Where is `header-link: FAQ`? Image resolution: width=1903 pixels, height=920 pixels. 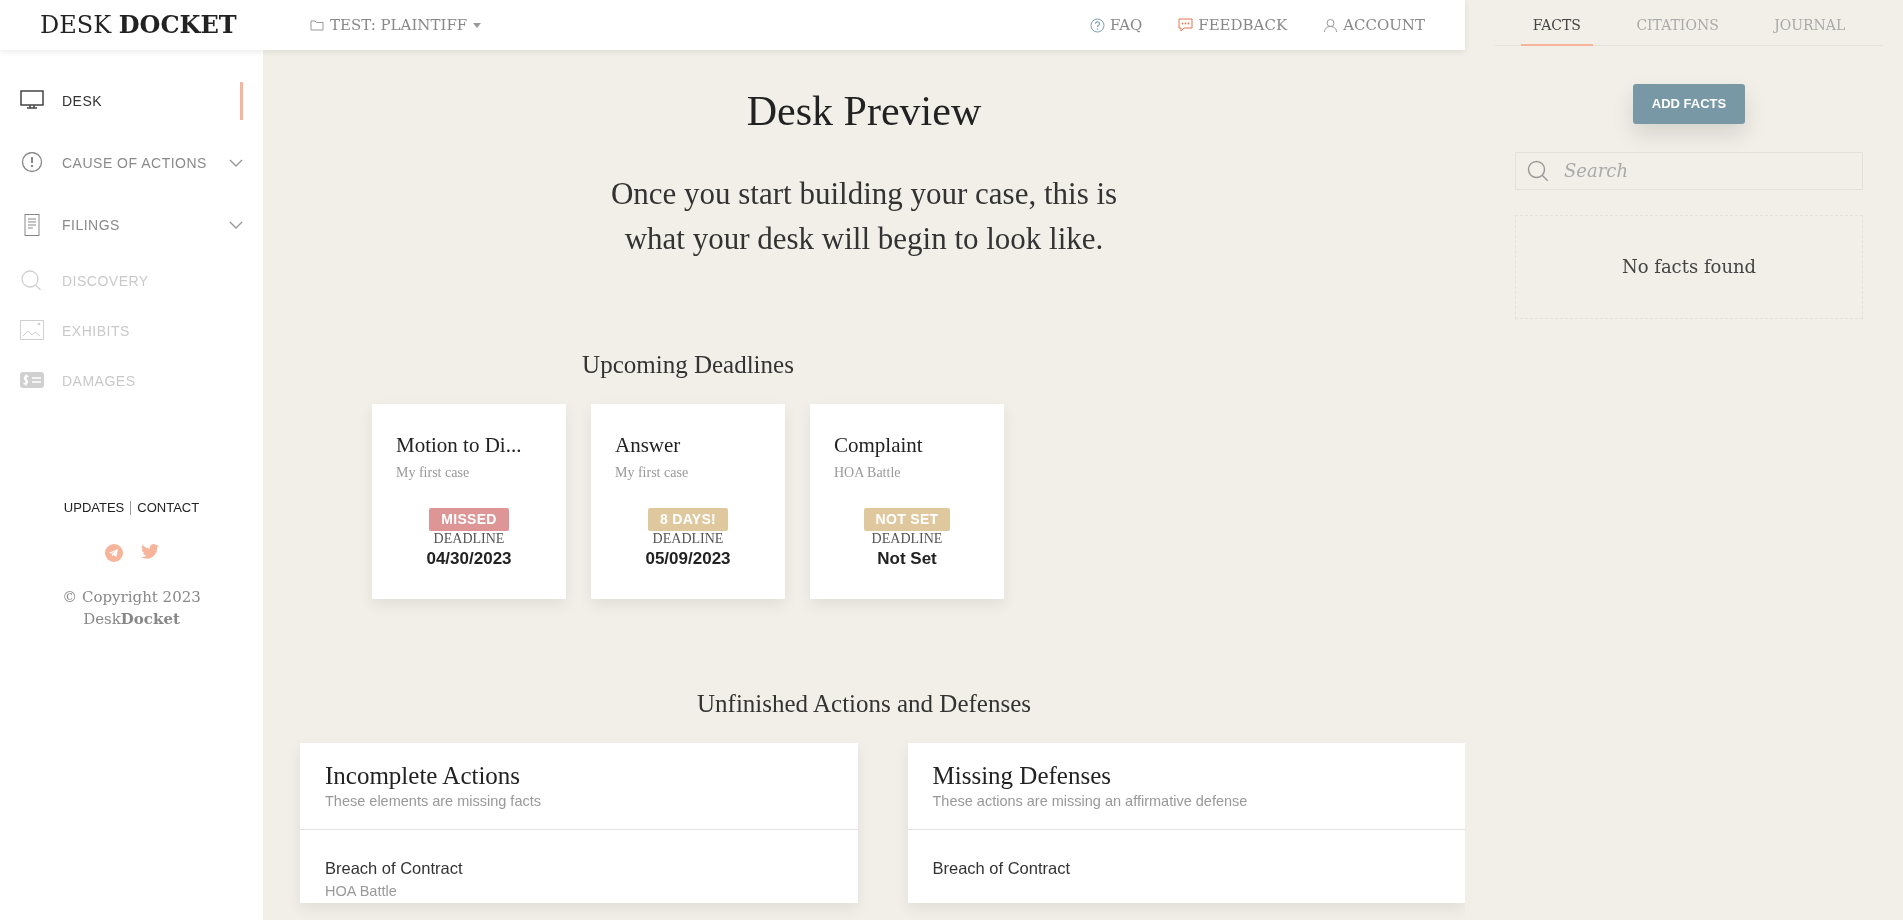 header-link: FAQ is located at coordinates (1116, 25).